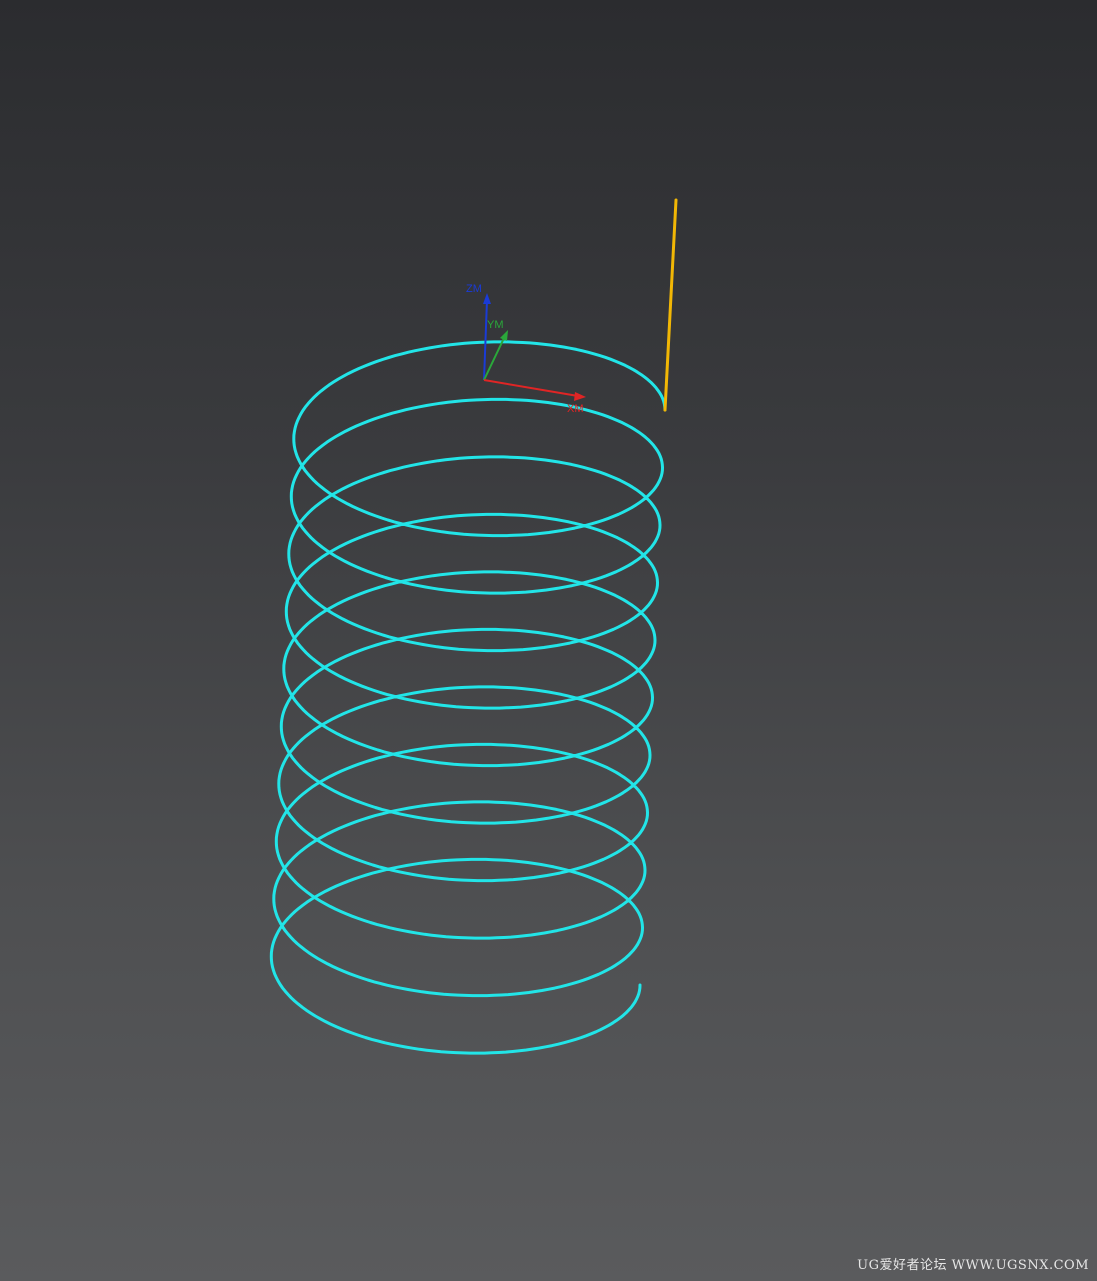  What do you see at coordinates (670, 305) in the screenshot?
I see `lead-line` at bounding box center [670, 305].